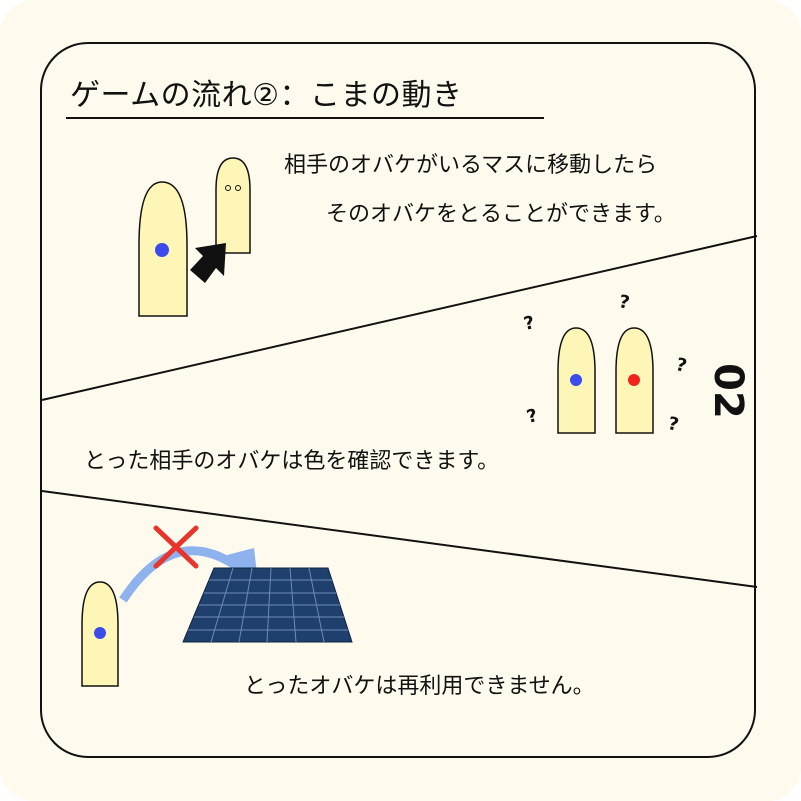 The width and height of the screenshot is (801, 801). Describe the element at coordinates (266, 95) in the screenshot. I see `page-title: ゲームの流れ②：こまの動き` at that location.